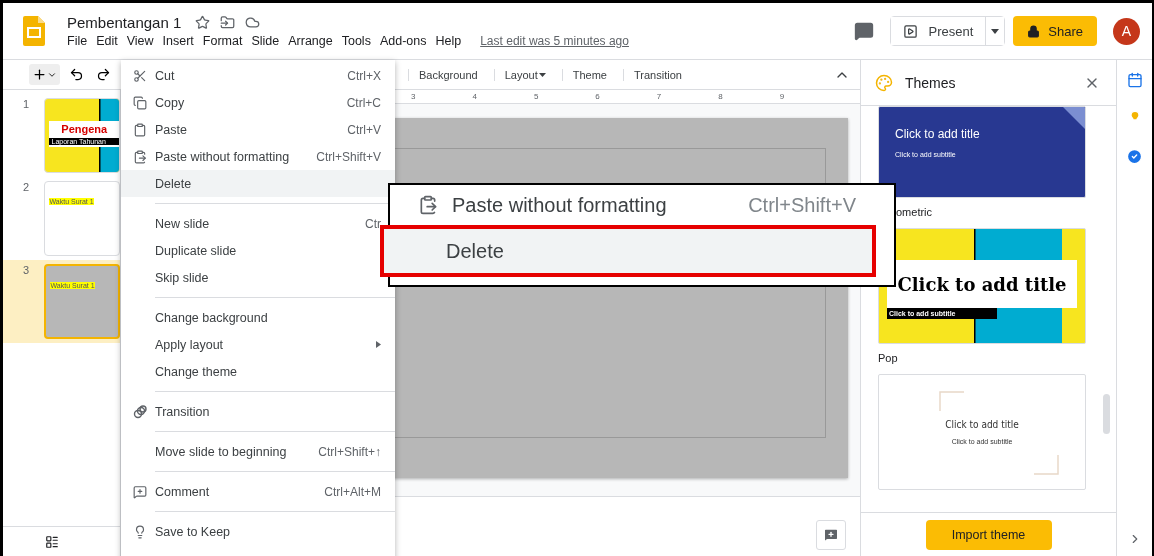 Image resolution: width=1154 pixels, height=556 pixels. What do you see at coordinates (884, 82) in the screenshot?
I see `palette-icon` at bounding box center [884, 82].